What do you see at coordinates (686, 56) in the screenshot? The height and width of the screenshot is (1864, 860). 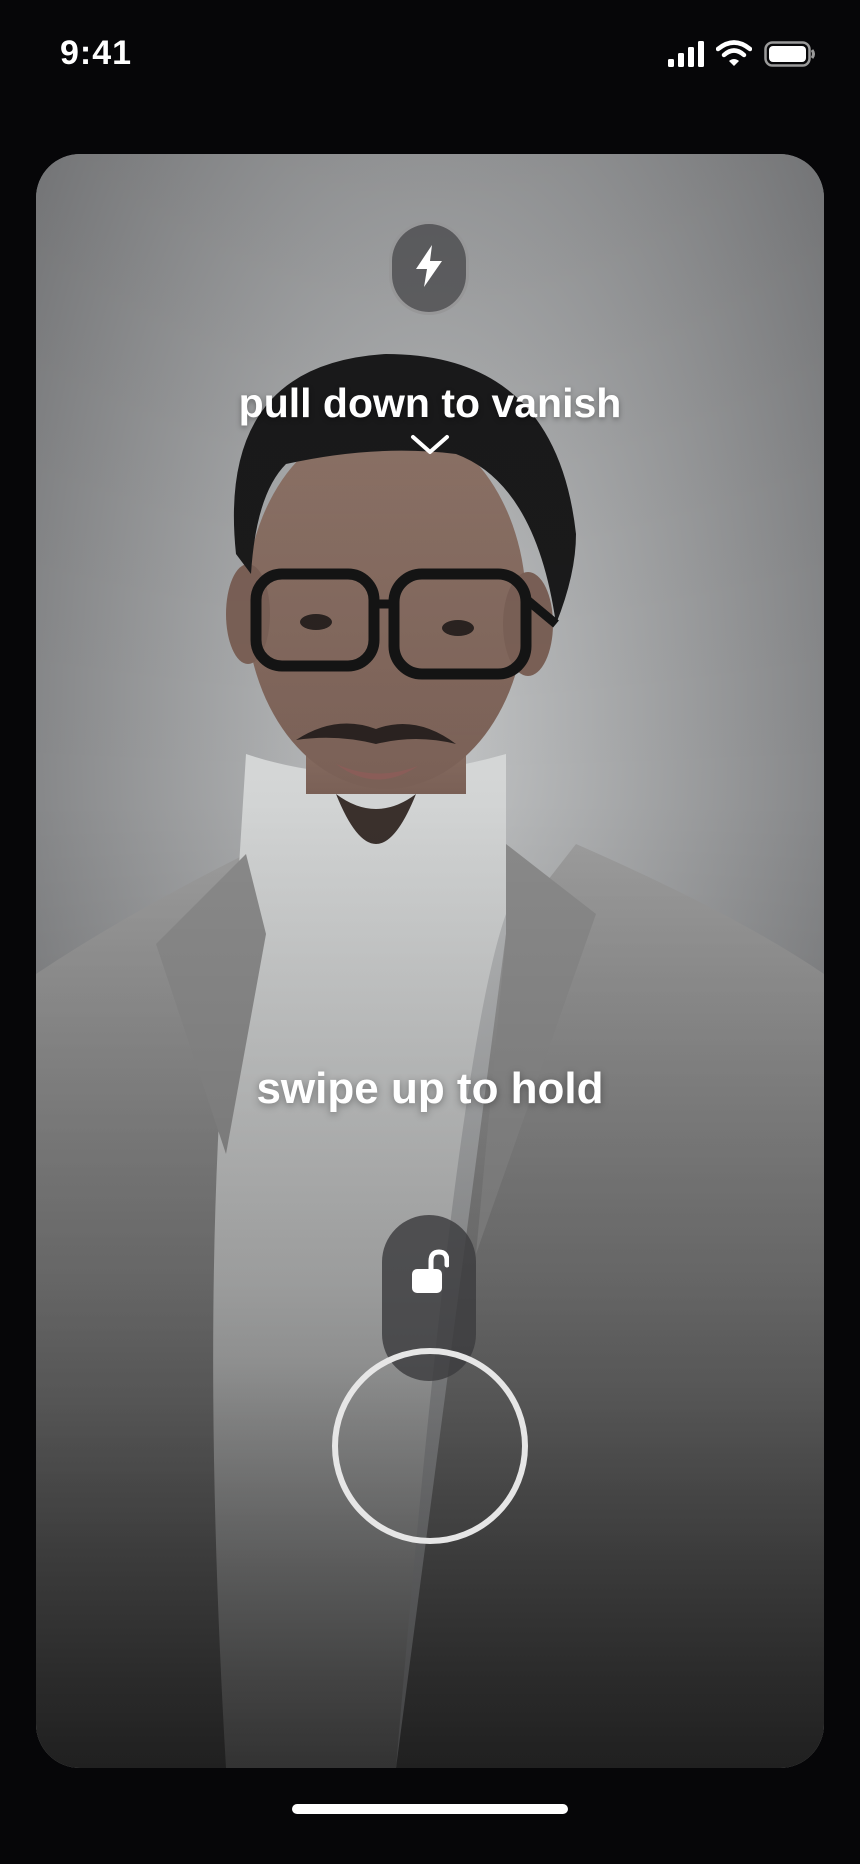 I see `cellular-signal-icon` at bounding box center [686, 56].